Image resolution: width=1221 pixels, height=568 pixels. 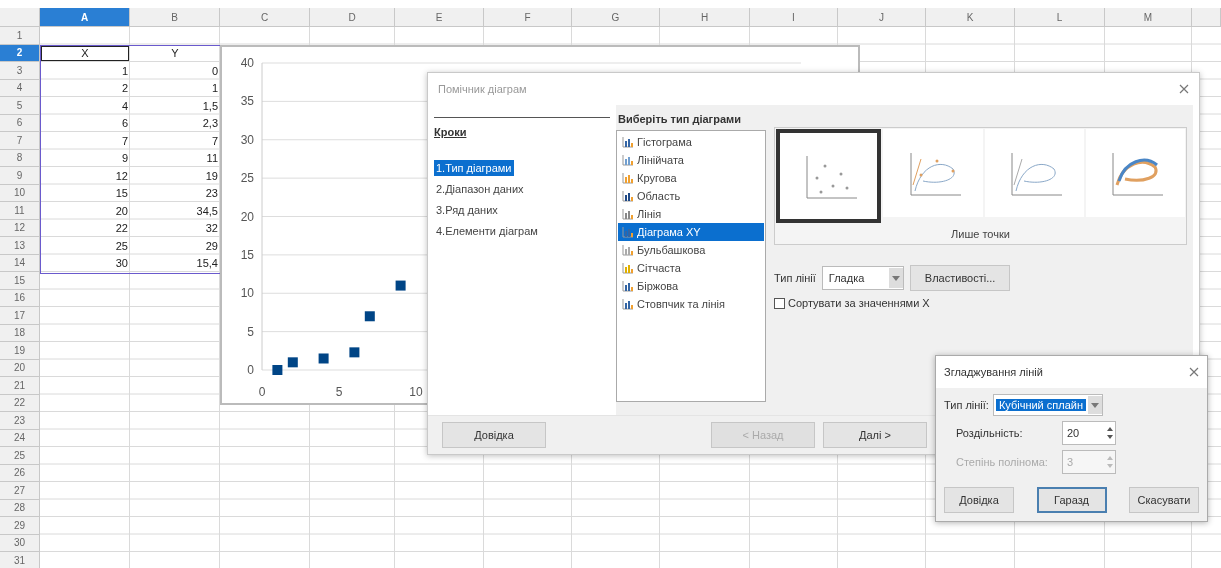 I want to click on axis-label: 5, so click(x=250, y=331).